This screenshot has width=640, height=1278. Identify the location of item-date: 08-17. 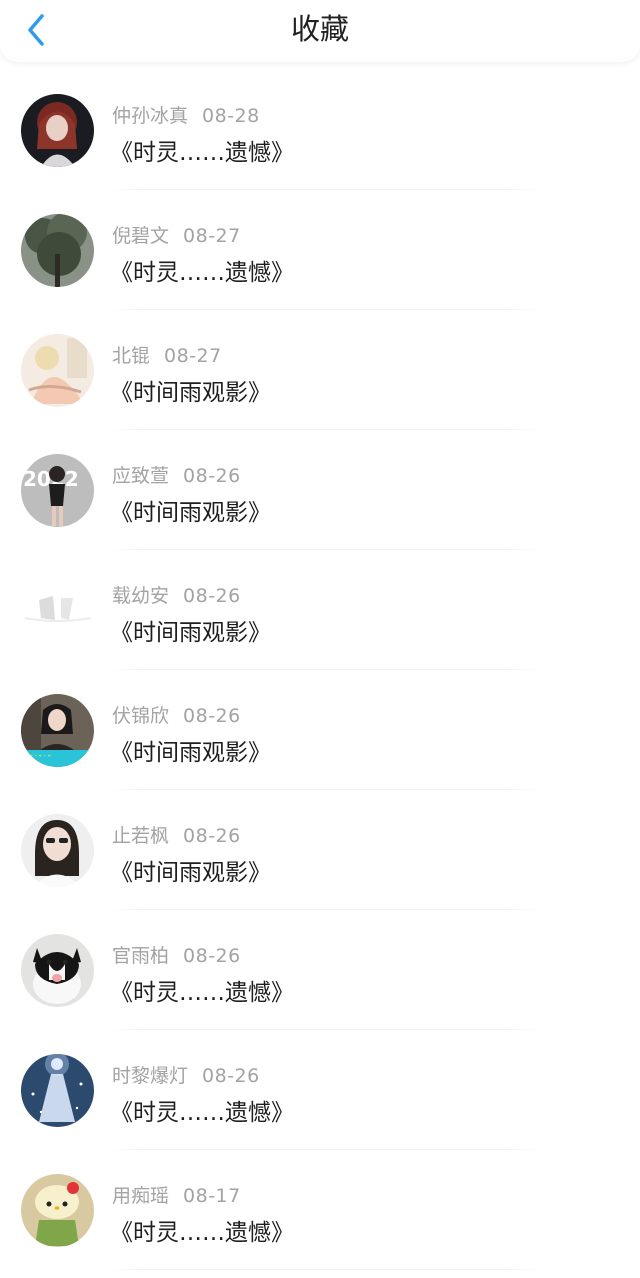
(212, 1196).